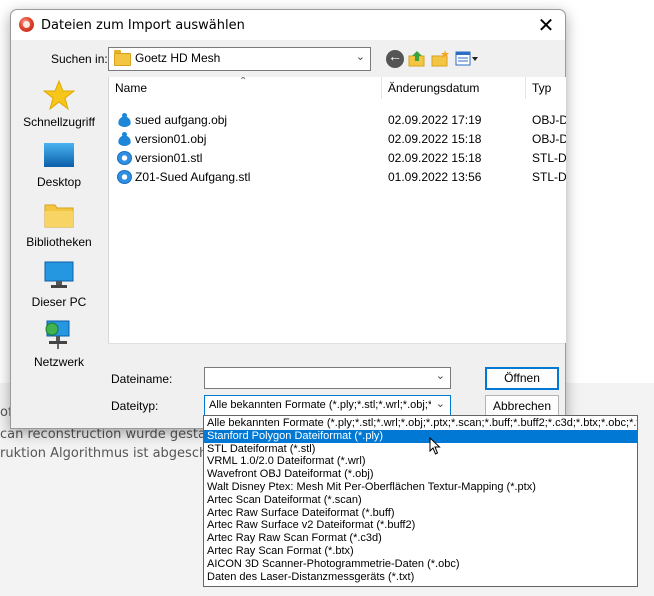 Image resolution: width=654 pixels, height=596 pixels. I want to click on desktop-icon, so click(59, 155).